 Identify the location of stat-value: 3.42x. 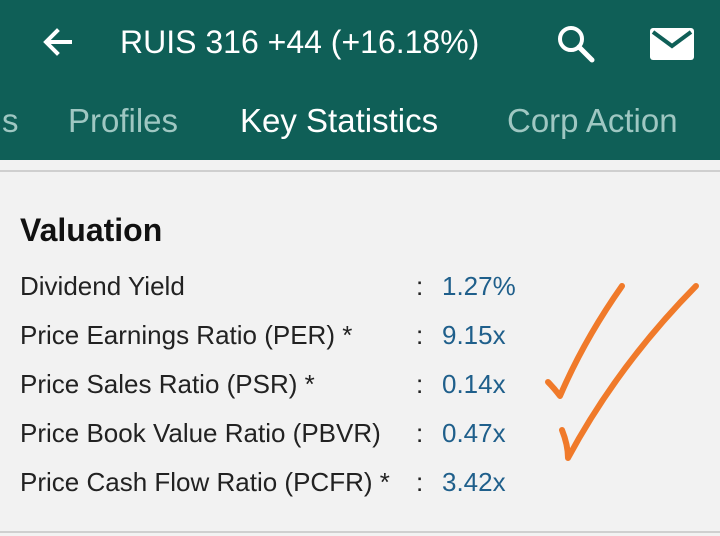
(474, 482).